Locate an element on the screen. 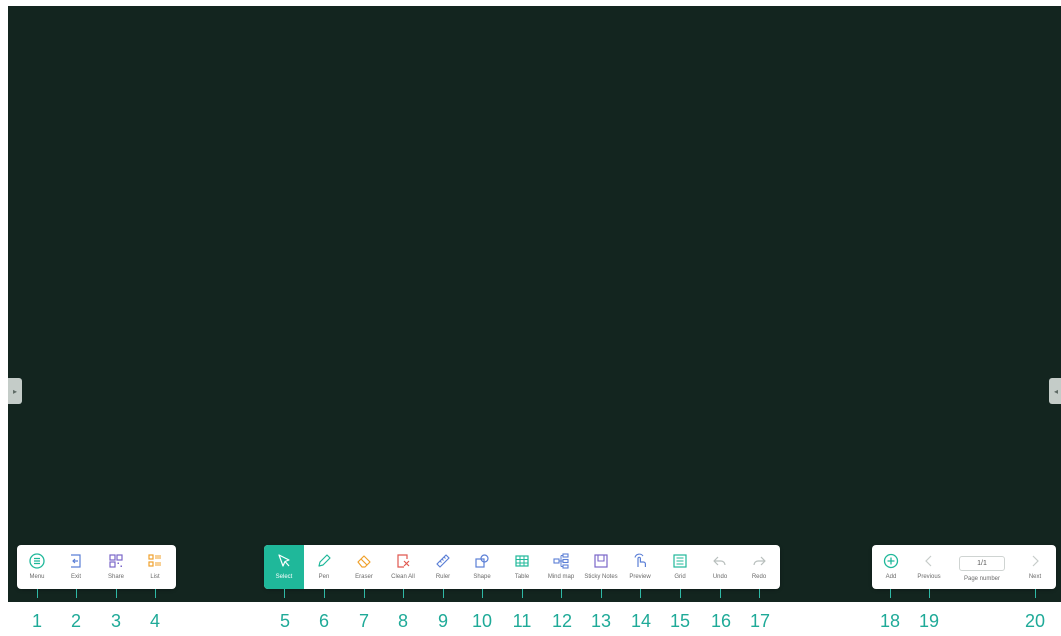 The image size is (1061, 636). add-icon is located at coordinates (891, 561).